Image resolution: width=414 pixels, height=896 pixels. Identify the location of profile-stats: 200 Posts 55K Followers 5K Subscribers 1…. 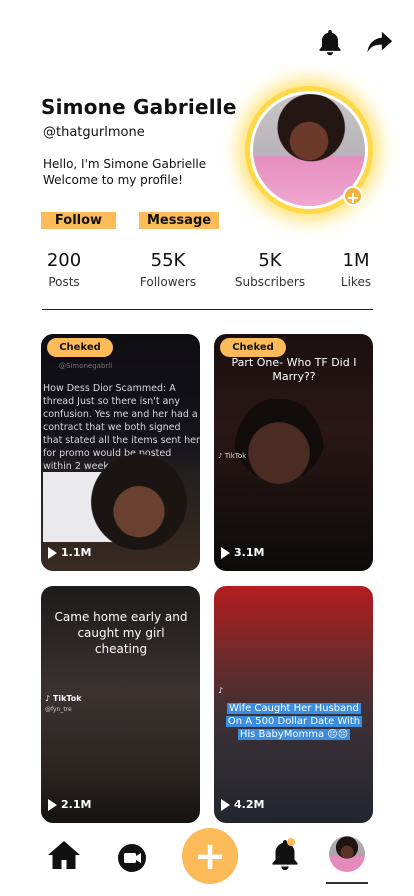
(207, 272).